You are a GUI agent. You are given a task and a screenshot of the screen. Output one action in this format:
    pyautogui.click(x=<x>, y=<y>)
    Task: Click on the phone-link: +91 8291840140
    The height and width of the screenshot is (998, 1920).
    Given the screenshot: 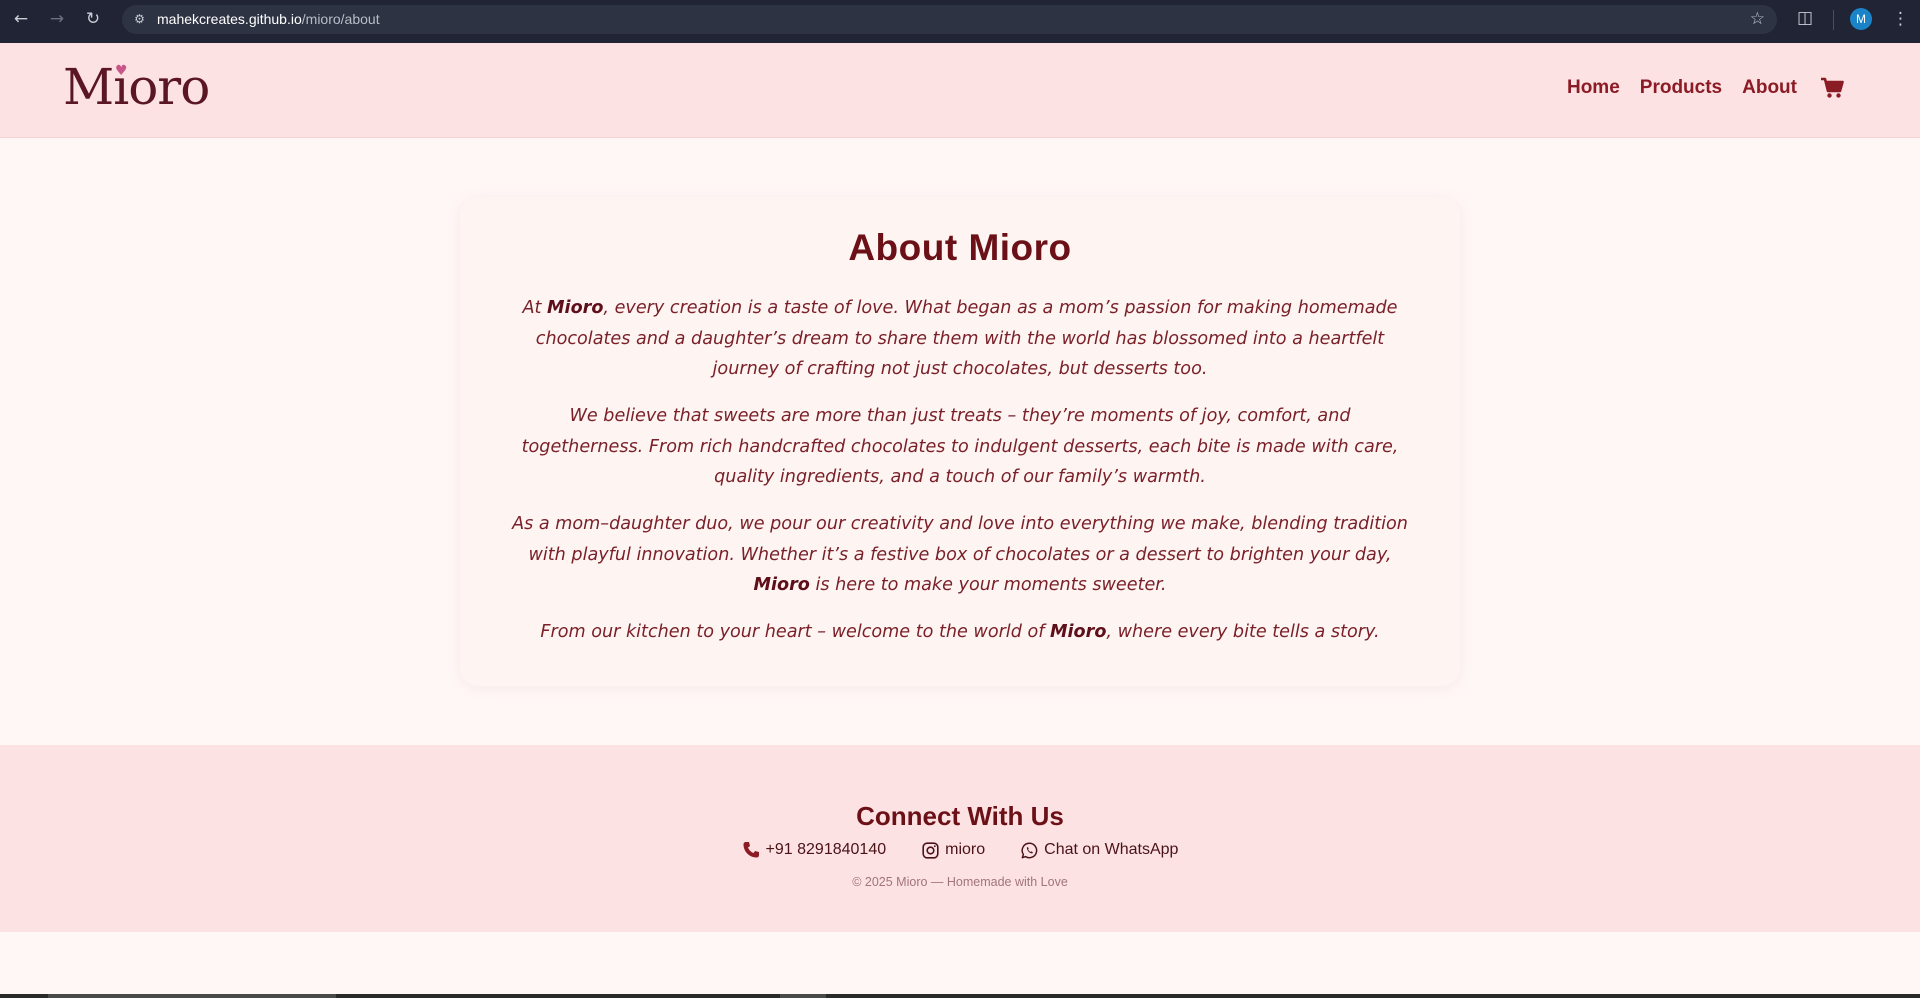 What is the action you would take?
    pyautogui.click(x=814, y=850)
    